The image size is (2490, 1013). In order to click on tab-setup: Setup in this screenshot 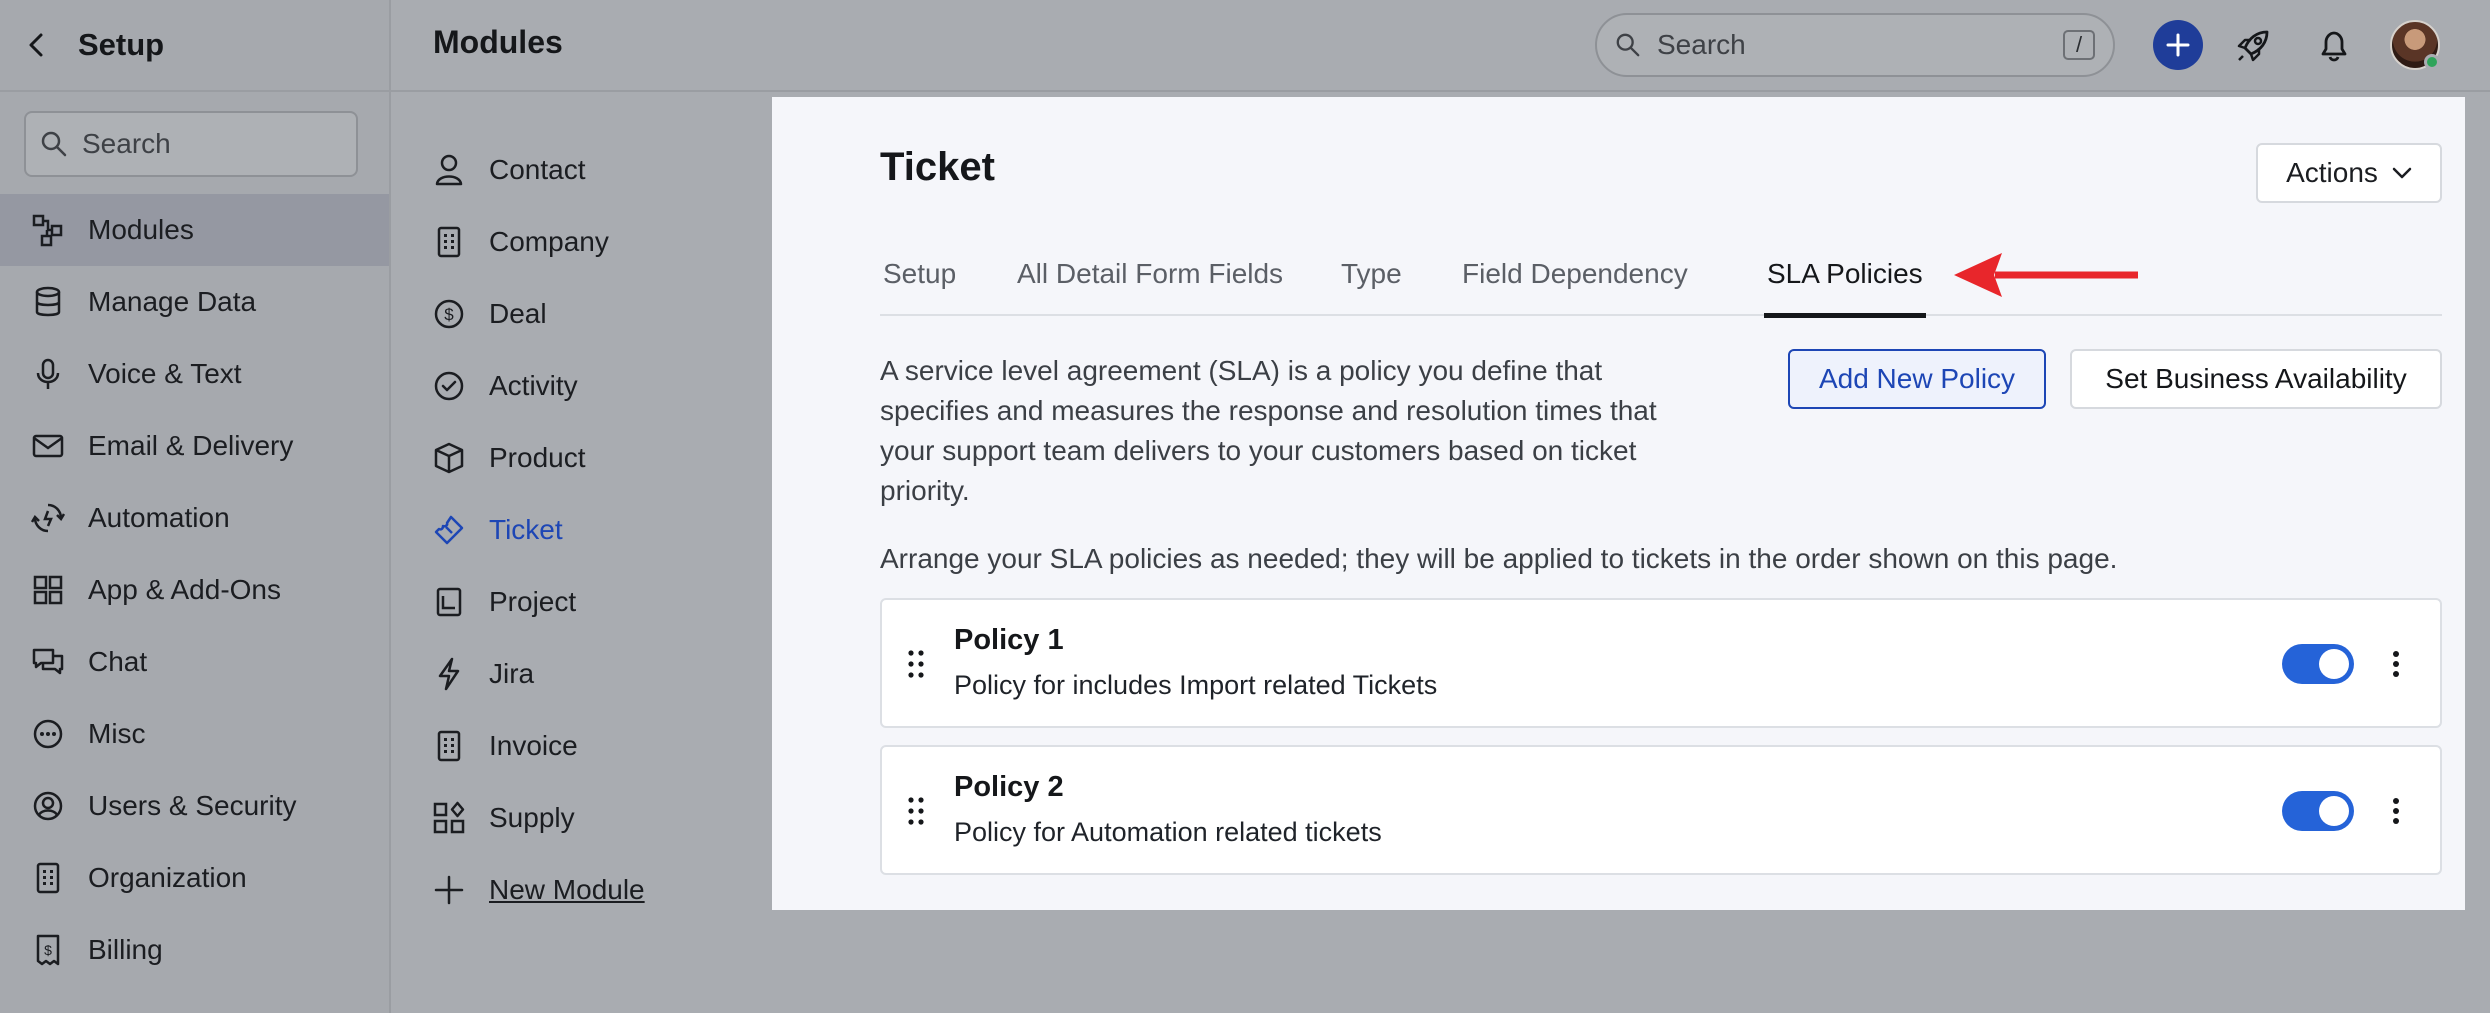, I will do `click(919, 287)`.